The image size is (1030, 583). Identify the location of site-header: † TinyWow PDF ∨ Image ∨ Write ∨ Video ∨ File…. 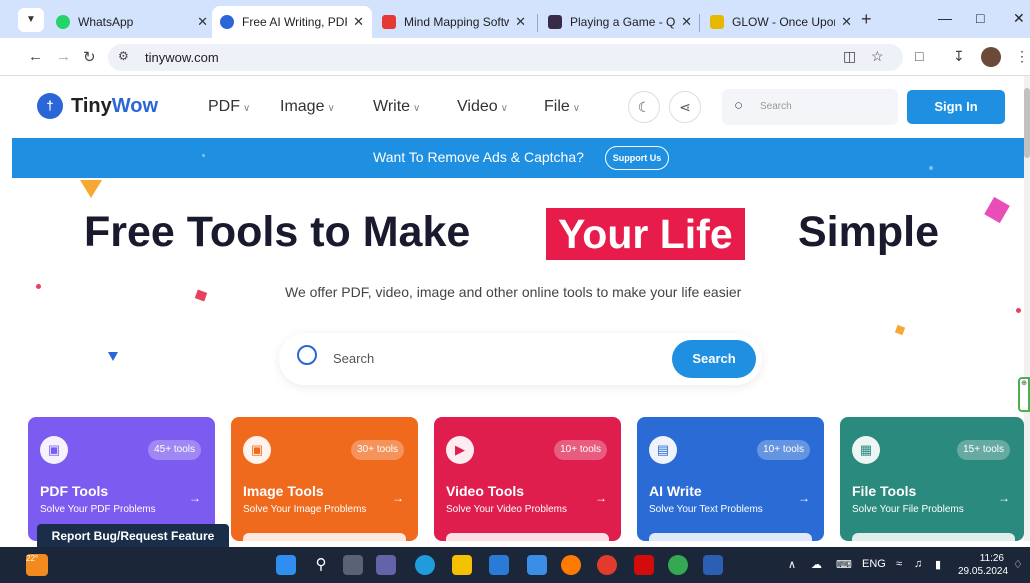
(518, 107).